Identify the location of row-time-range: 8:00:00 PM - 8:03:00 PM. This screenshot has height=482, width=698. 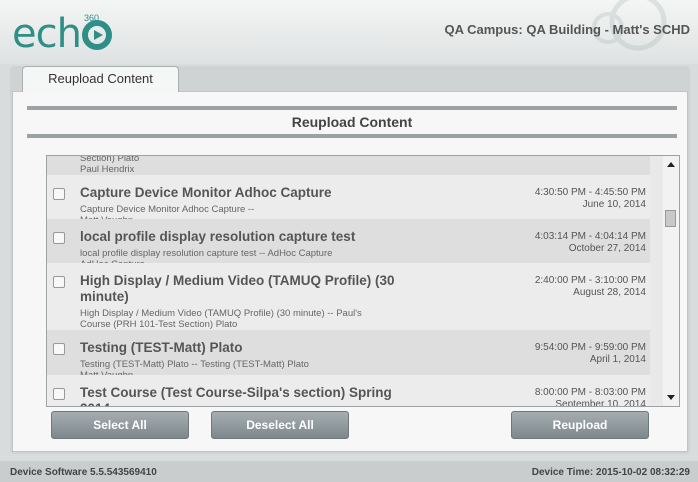
(590, 392).